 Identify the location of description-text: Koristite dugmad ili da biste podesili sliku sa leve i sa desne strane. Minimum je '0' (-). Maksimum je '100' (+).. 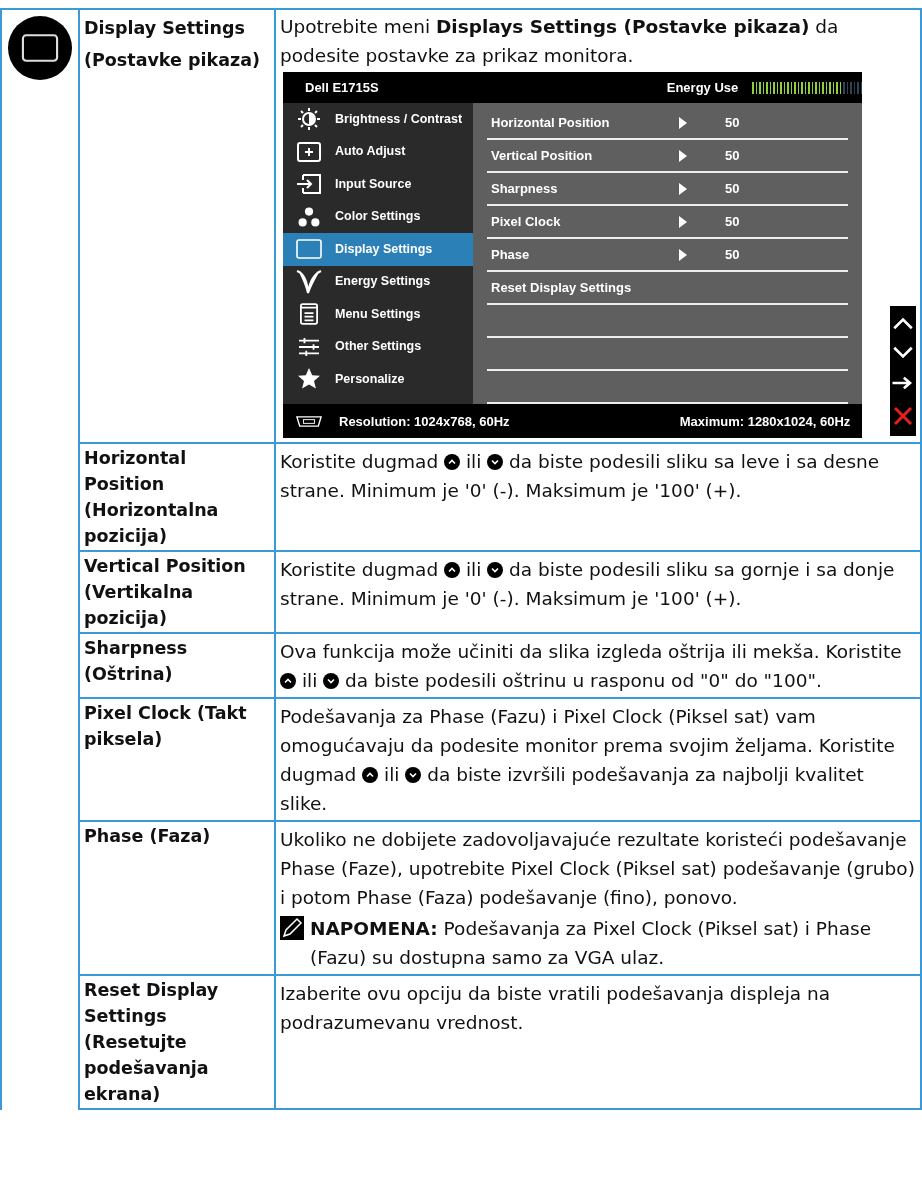
(580, 476).